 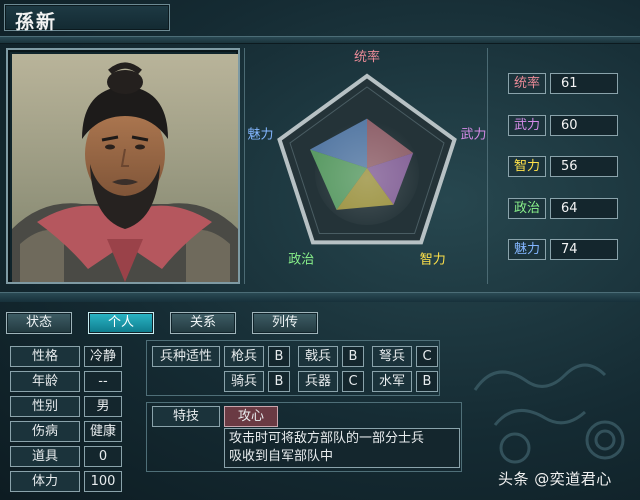 I want to click on aptitude-unit-siege: 兵器, so click(x=318, y=381).